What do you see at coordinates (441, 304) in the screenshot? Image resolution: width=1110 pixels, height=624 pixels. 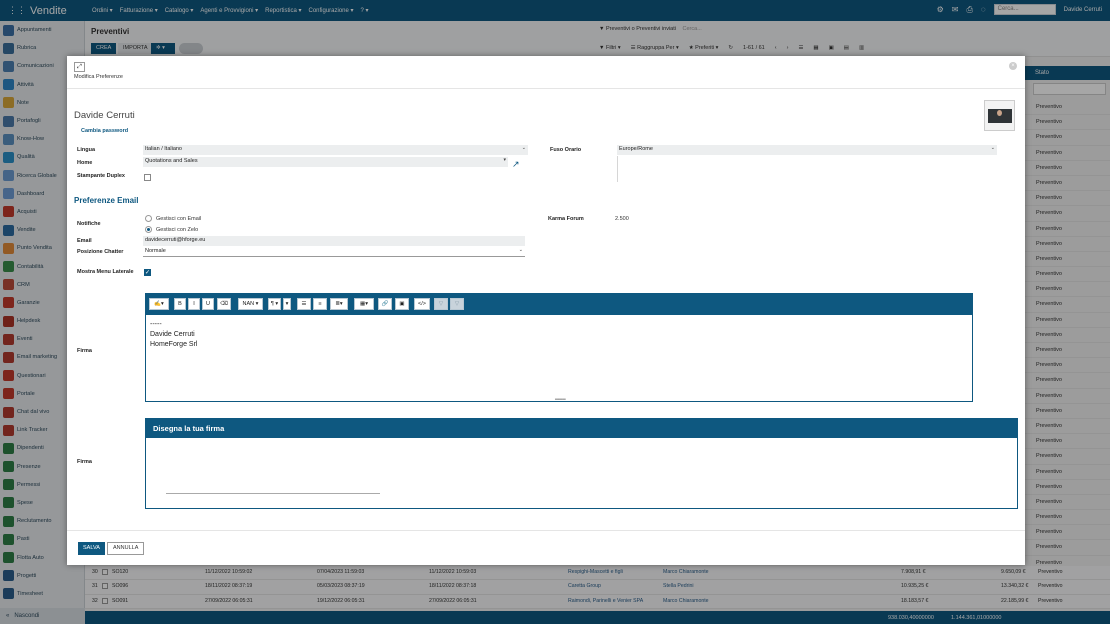 I see `undo-icon: ▽` at bounding box center [441, 304].